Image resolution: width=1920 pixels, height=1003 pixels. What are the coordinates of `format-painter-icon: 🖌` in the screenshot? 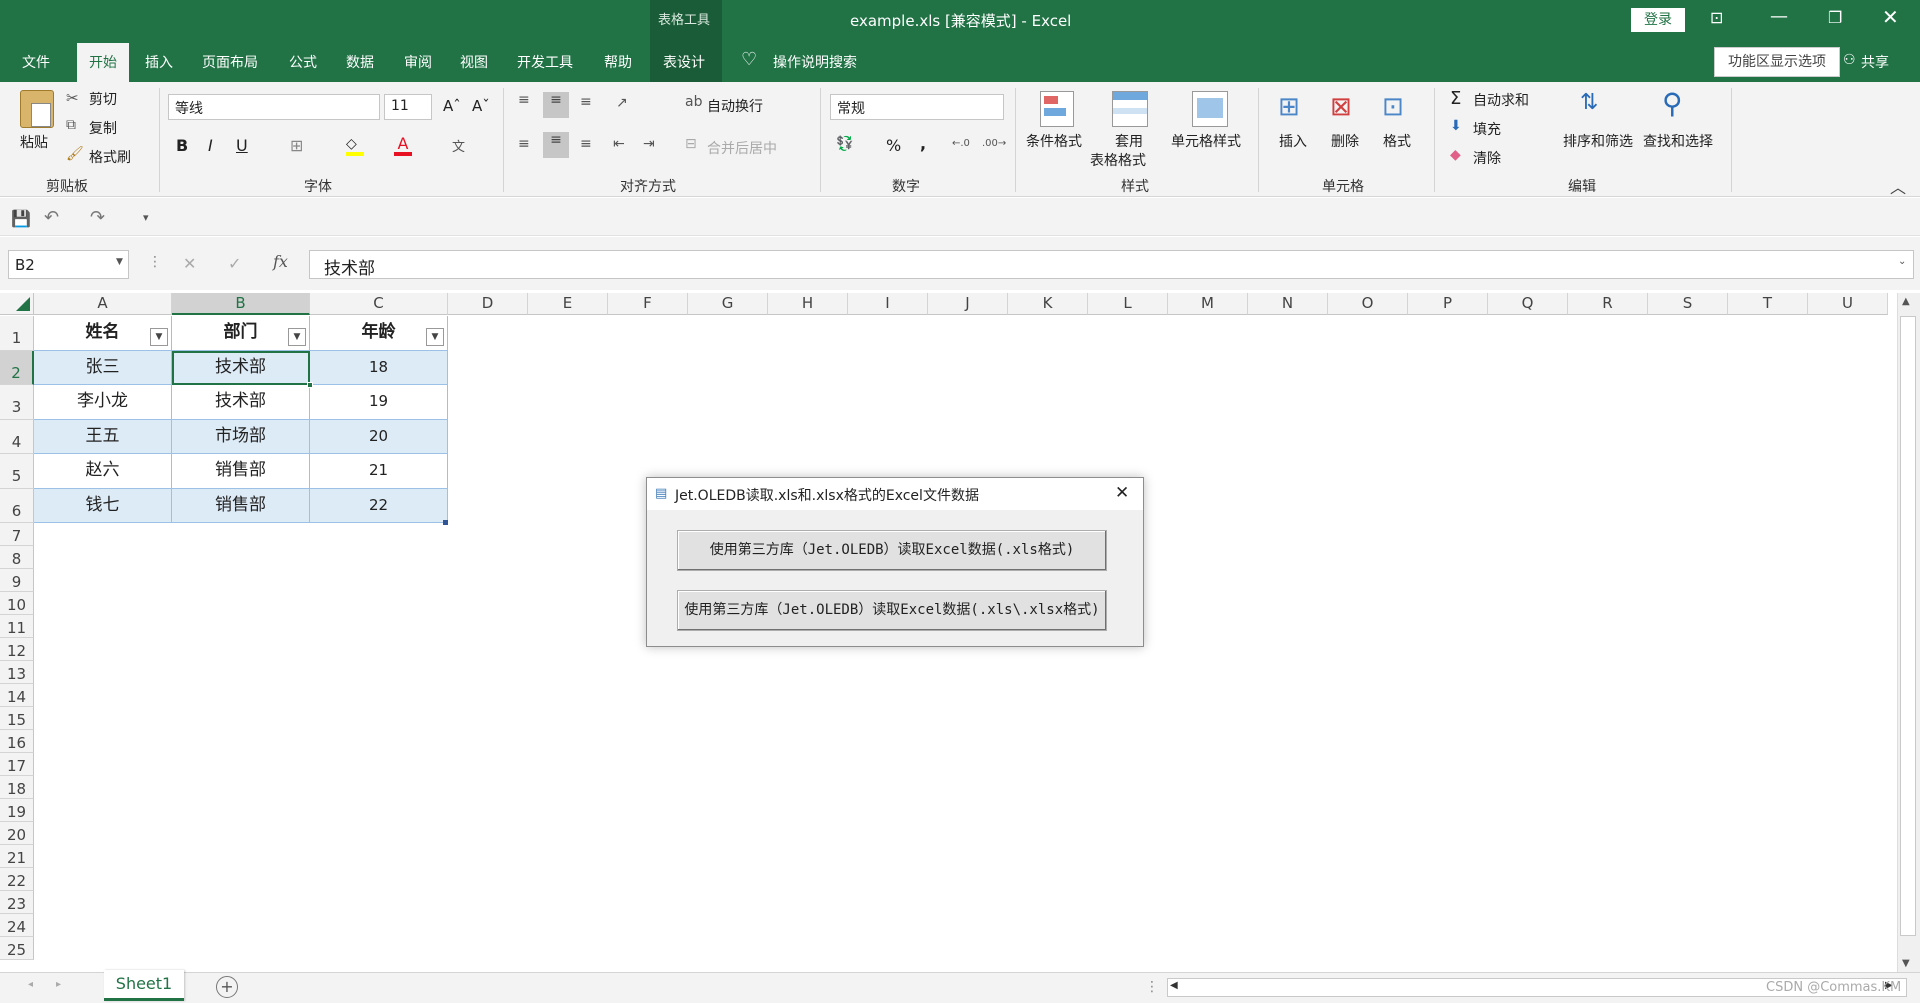 It's located at (75, 154).